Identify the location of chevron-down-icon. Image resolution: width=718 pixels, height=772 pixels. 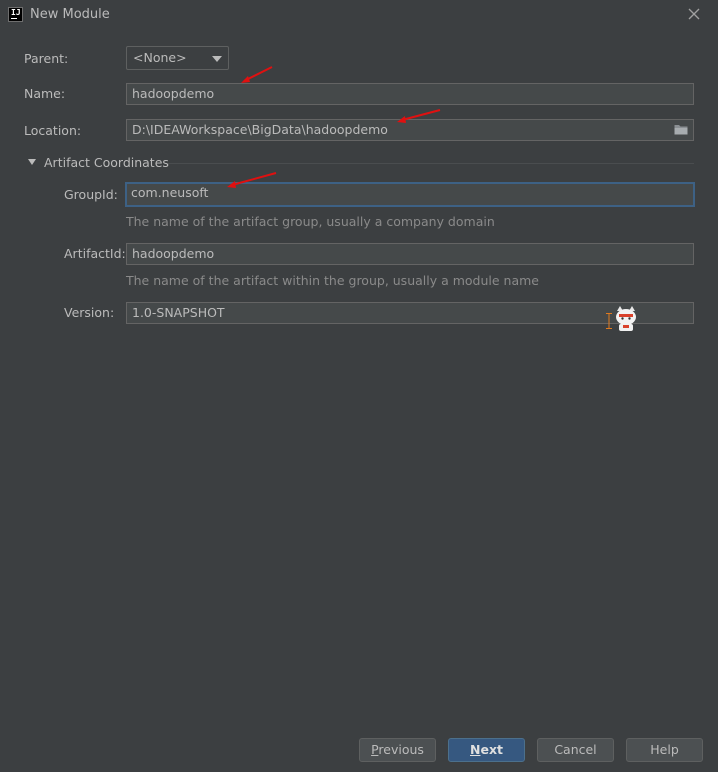
(217, 59).